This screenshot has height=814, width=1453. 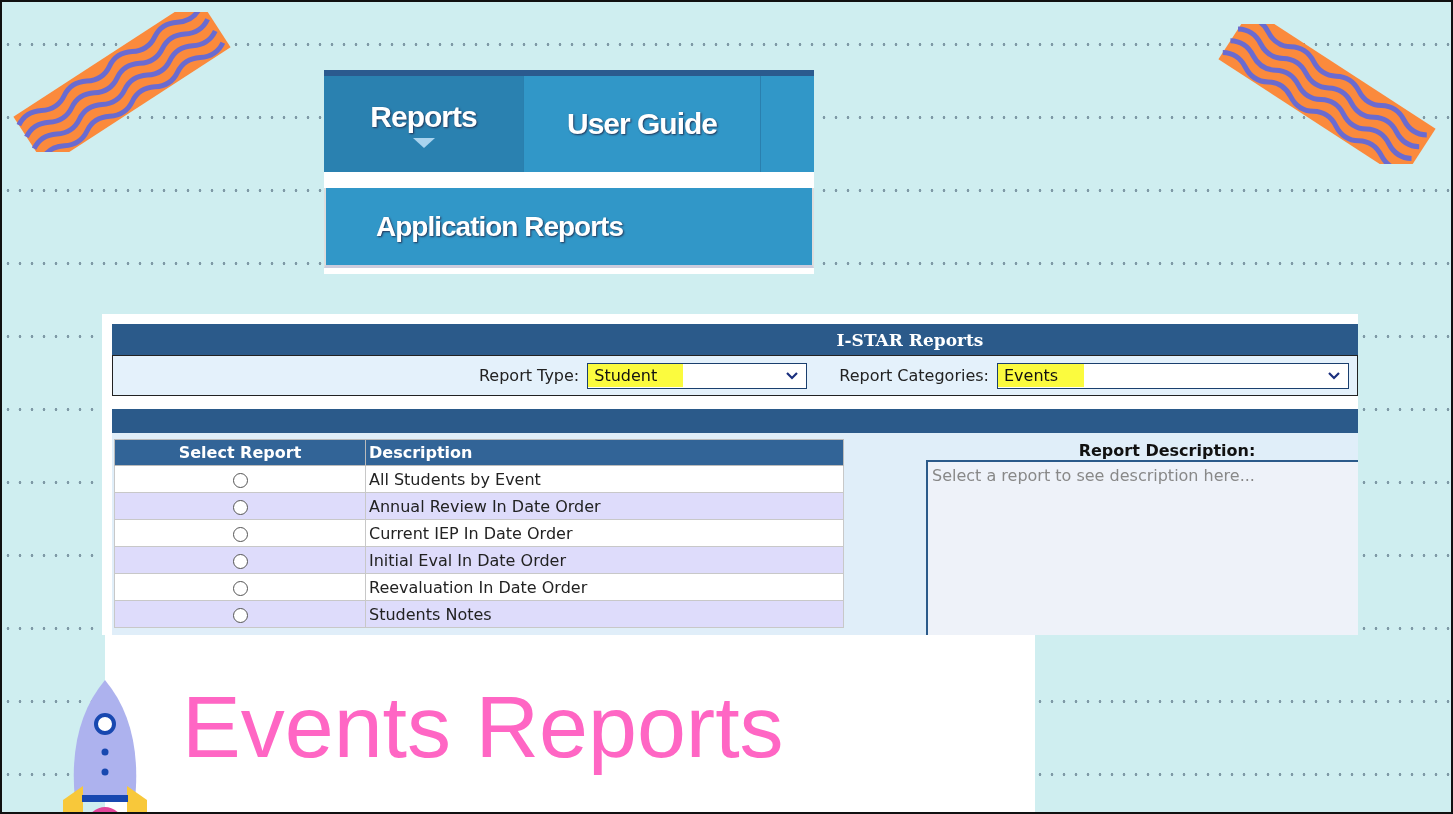 What do you see at coordinates (604, 479) in the screenshot?
I see `table-cell: All Students by Event` at bounding box center [604, 479].